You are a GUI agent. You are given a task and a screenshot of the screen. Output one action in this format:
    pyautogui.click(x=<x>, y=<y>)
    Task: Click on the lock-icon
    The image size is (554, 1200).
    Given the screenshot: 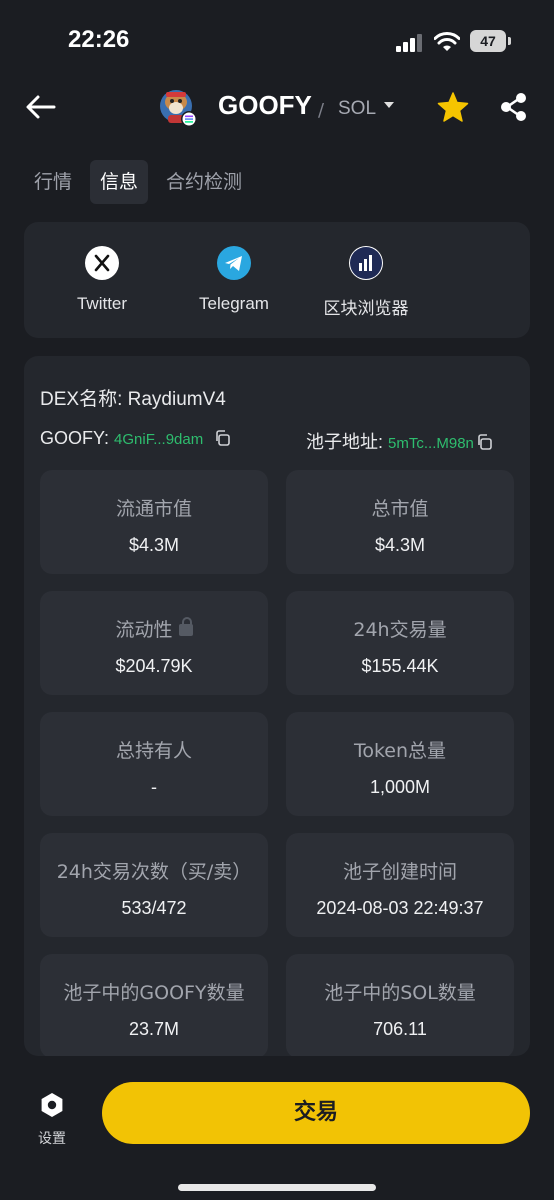 What is the action you would take?
    pyautogui.click(x=185, y=626)
    